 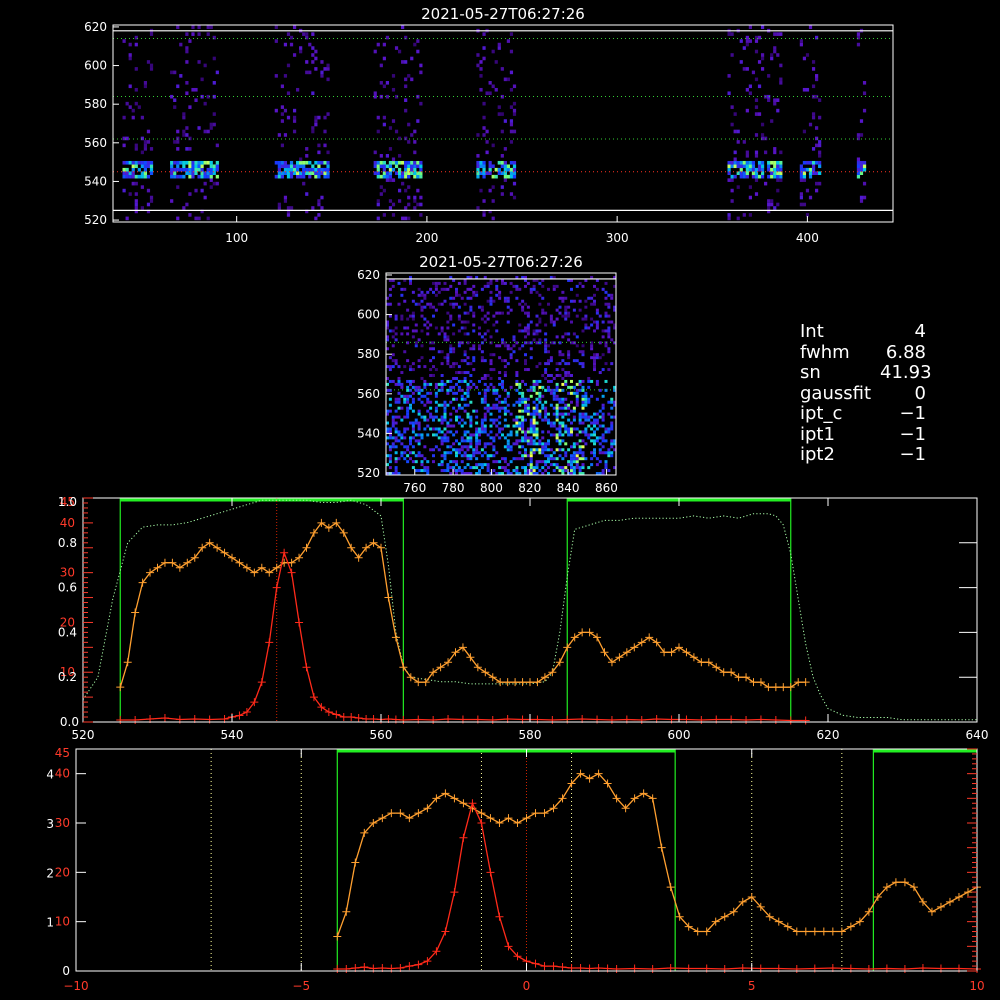 What do you see at coordinates (433, 720) in the screenshot?
I see `red-spectrum-line-marker` at bounding box center [433, 720].